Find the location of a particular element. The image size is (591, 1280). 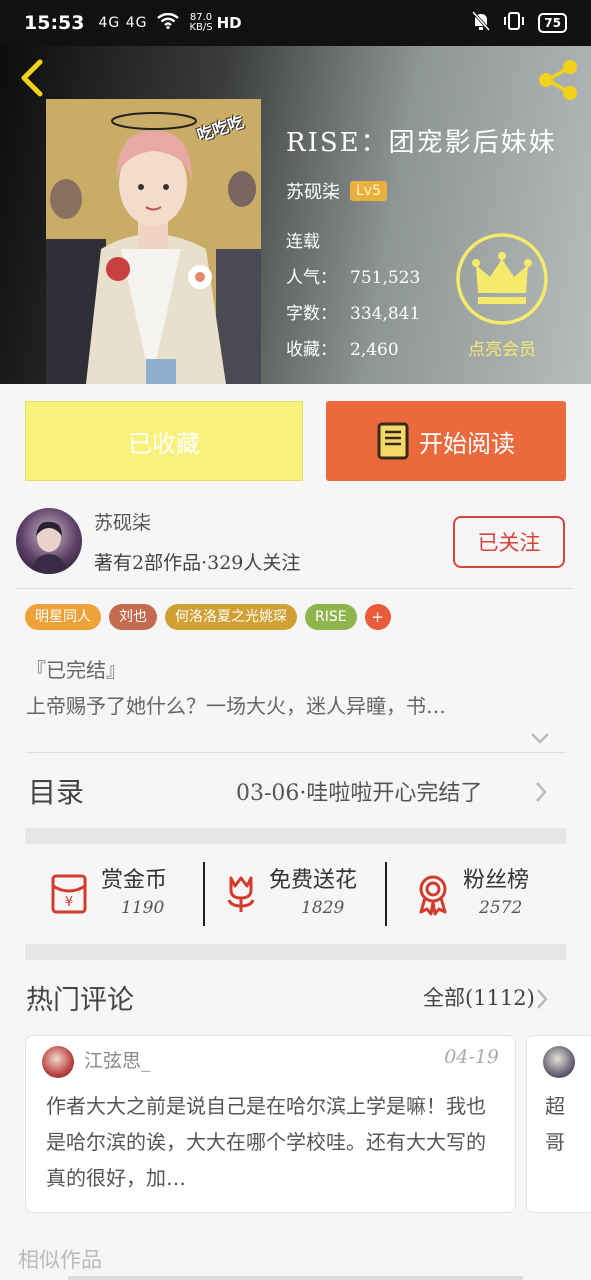

book-favorites: 收藏： 2,460 is located at coordinates (342, 350).